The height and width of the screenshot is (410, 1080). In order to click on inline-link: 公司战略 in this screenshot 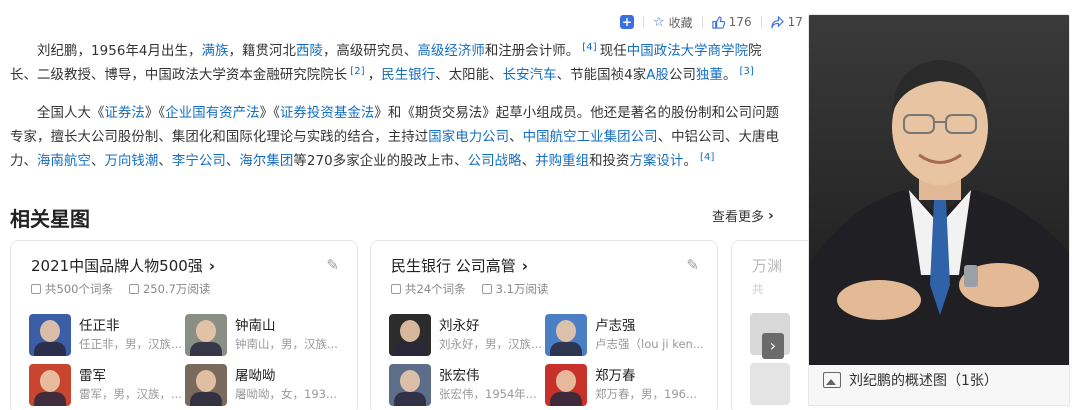, I will do `click(495, 161)`.